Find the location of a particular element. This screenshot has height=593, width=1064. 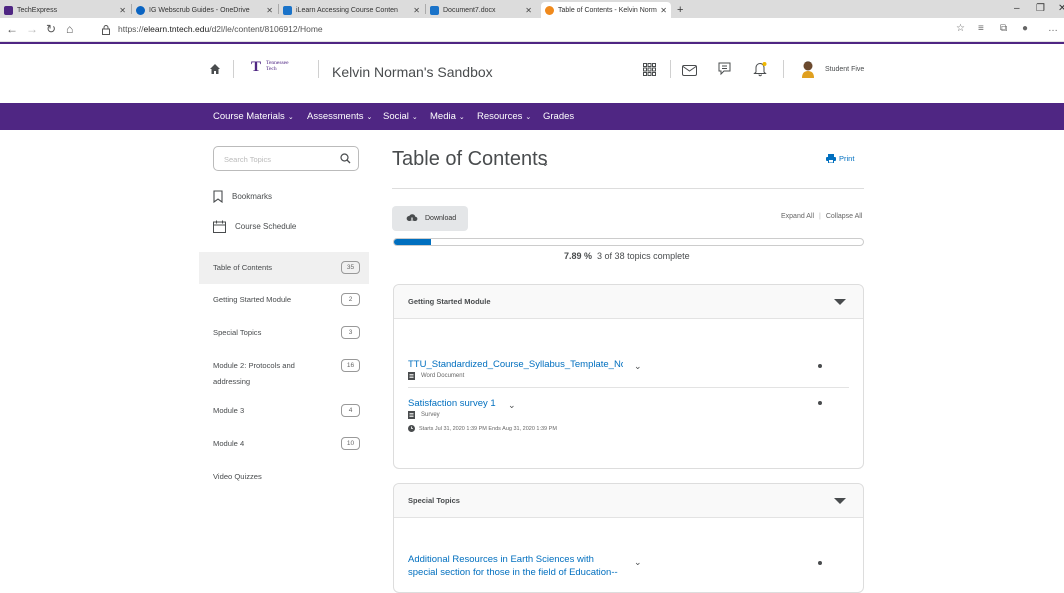

sidebar-item-module-4: Module 4 10 is located at coordinates (284, 446).